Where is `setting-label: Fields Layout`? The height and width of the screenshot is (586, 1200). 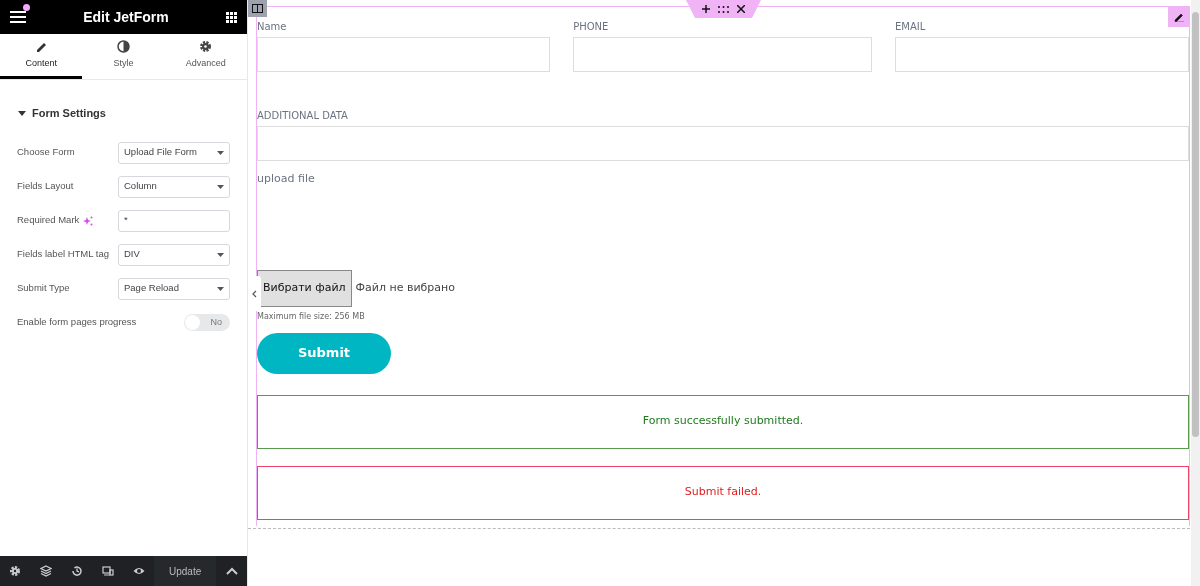 setting-label: Fields Layout is located at coordinates (45, 186).